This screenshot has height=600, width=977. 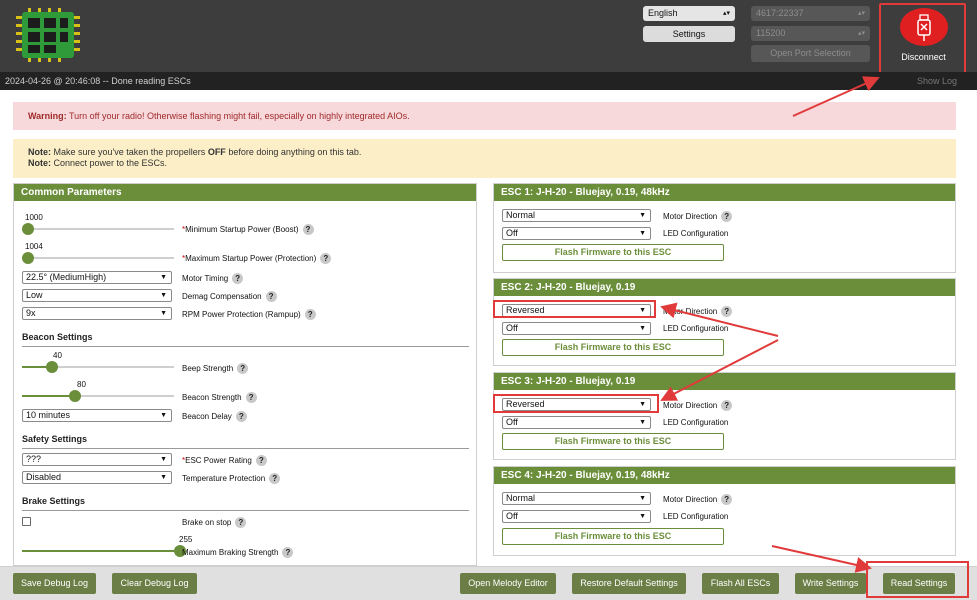 What do you see at coordinates (34, 217) in the screenshot?
I see `min-startup-value: 1000` at bounding box center [34, 217].